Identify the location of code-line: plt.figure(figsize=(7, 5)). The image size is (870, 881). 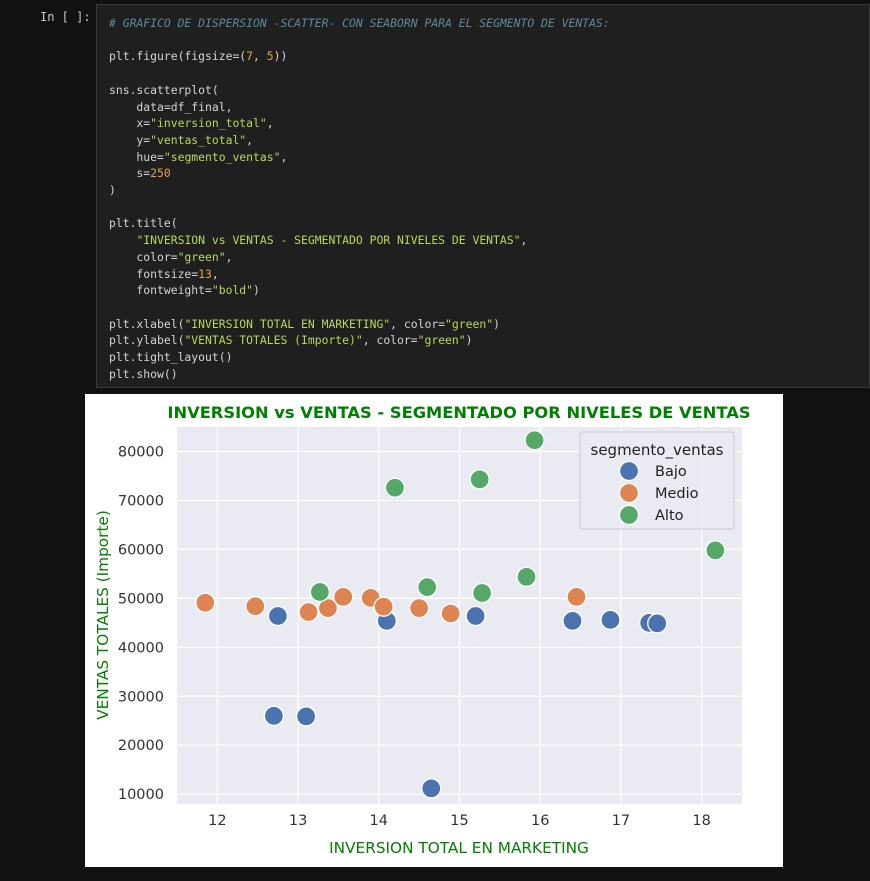
(198, 56).